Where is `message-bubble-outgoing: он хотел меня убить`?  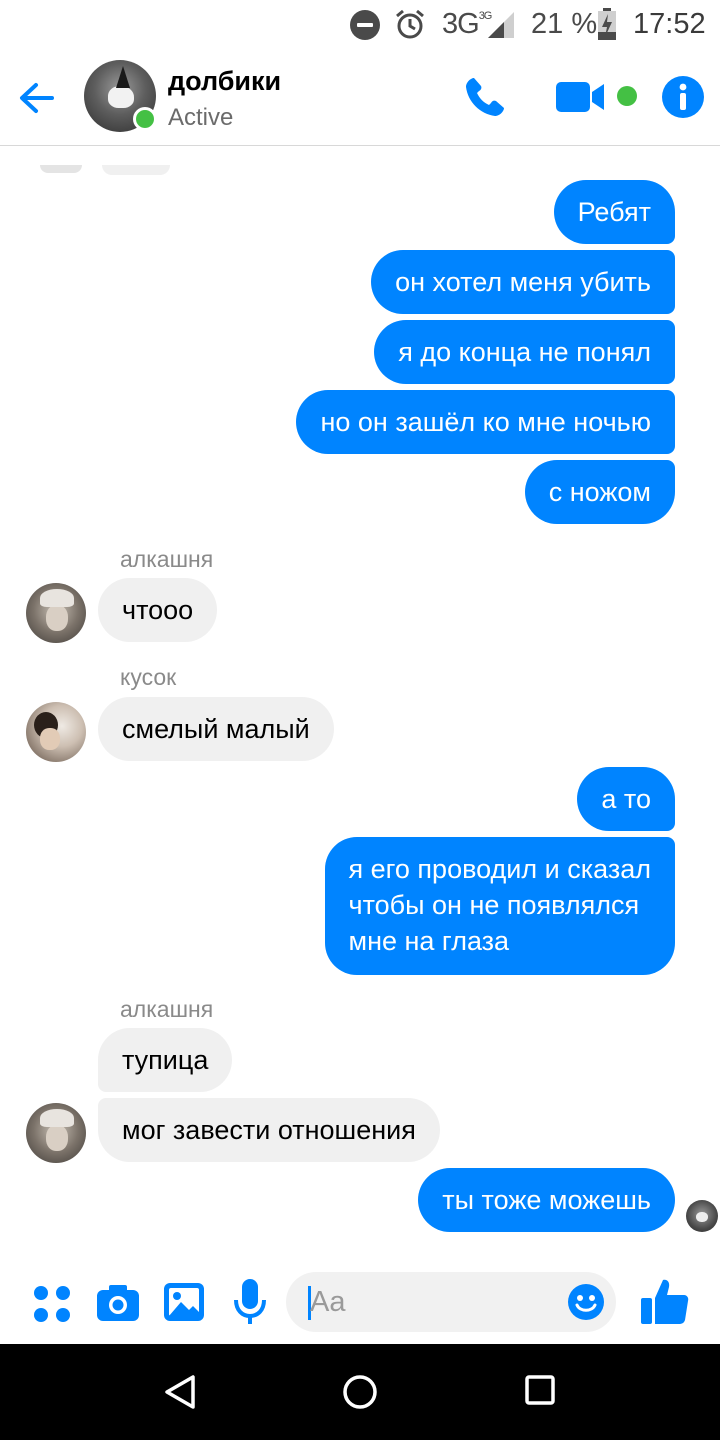
message-bubble-outgoing: он хотел меня убить is located at coordinates (523, 282).